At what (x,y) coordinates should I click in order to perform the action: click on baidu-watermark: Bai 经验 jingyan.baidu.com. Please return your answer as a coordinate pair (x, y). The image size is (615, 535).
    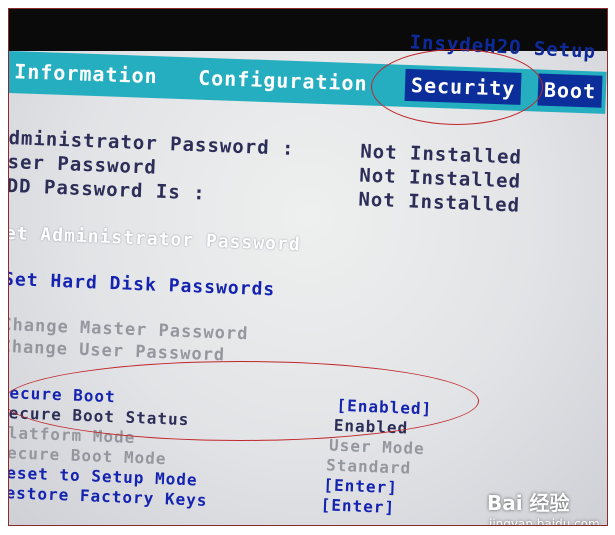
    Looking at the image, I should click on (547, 506).